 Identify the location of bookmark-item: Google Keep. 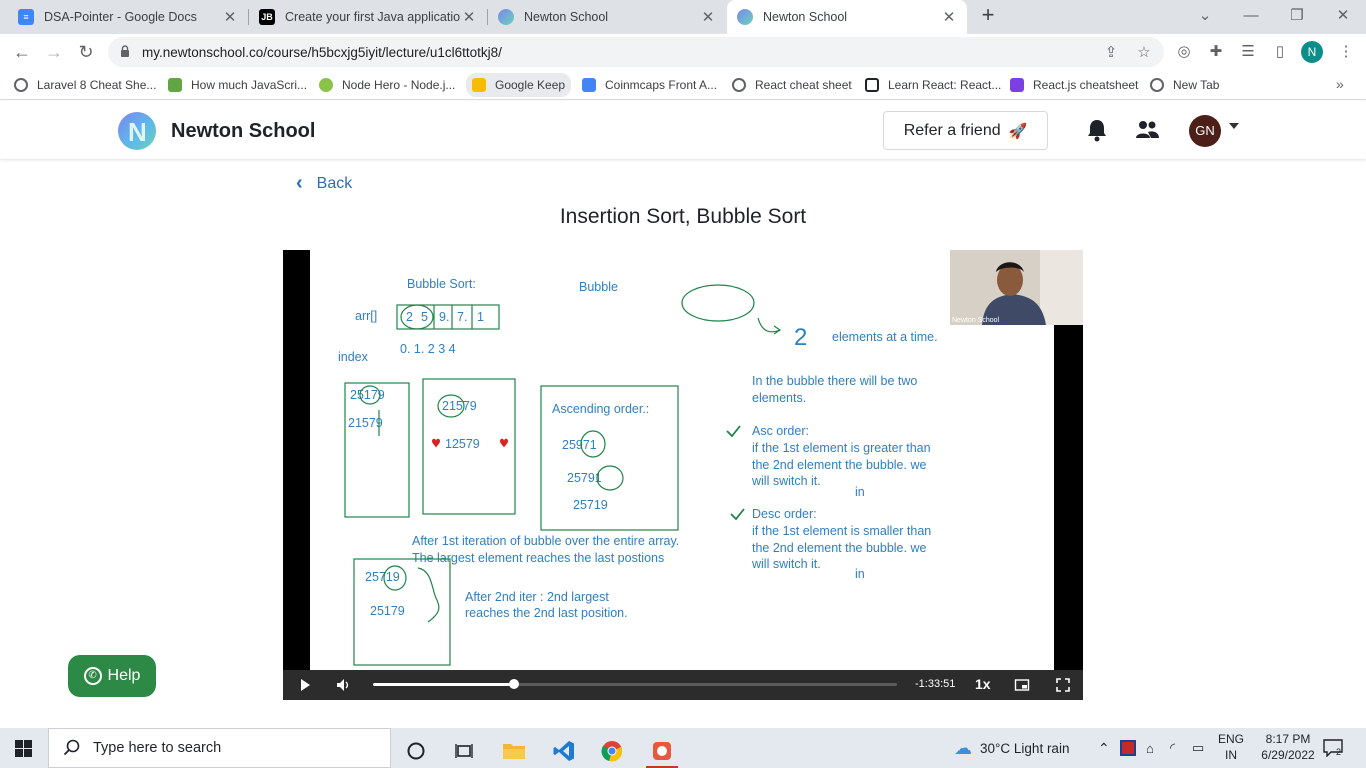
(519, 85).